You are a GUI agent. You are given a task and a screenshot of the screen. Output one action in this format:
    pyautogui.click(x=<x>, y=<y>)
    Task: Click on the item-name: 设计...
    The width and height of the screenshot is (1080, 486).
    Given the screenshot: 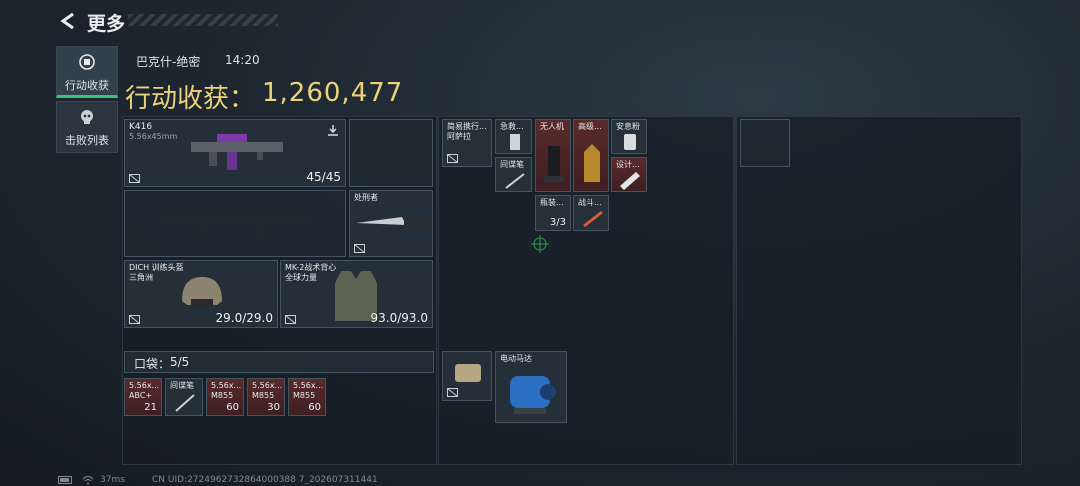 What is the action you would take?
    pyautogui.click(x=628, y=164)
    